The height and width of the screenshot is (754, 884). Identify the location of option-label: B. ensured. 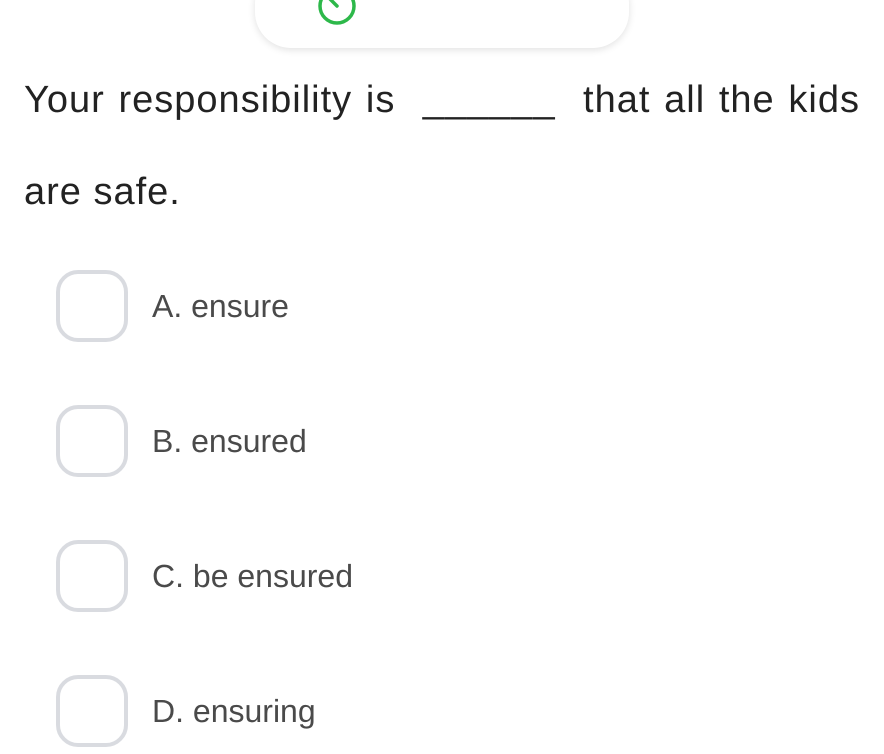
(229, 441).